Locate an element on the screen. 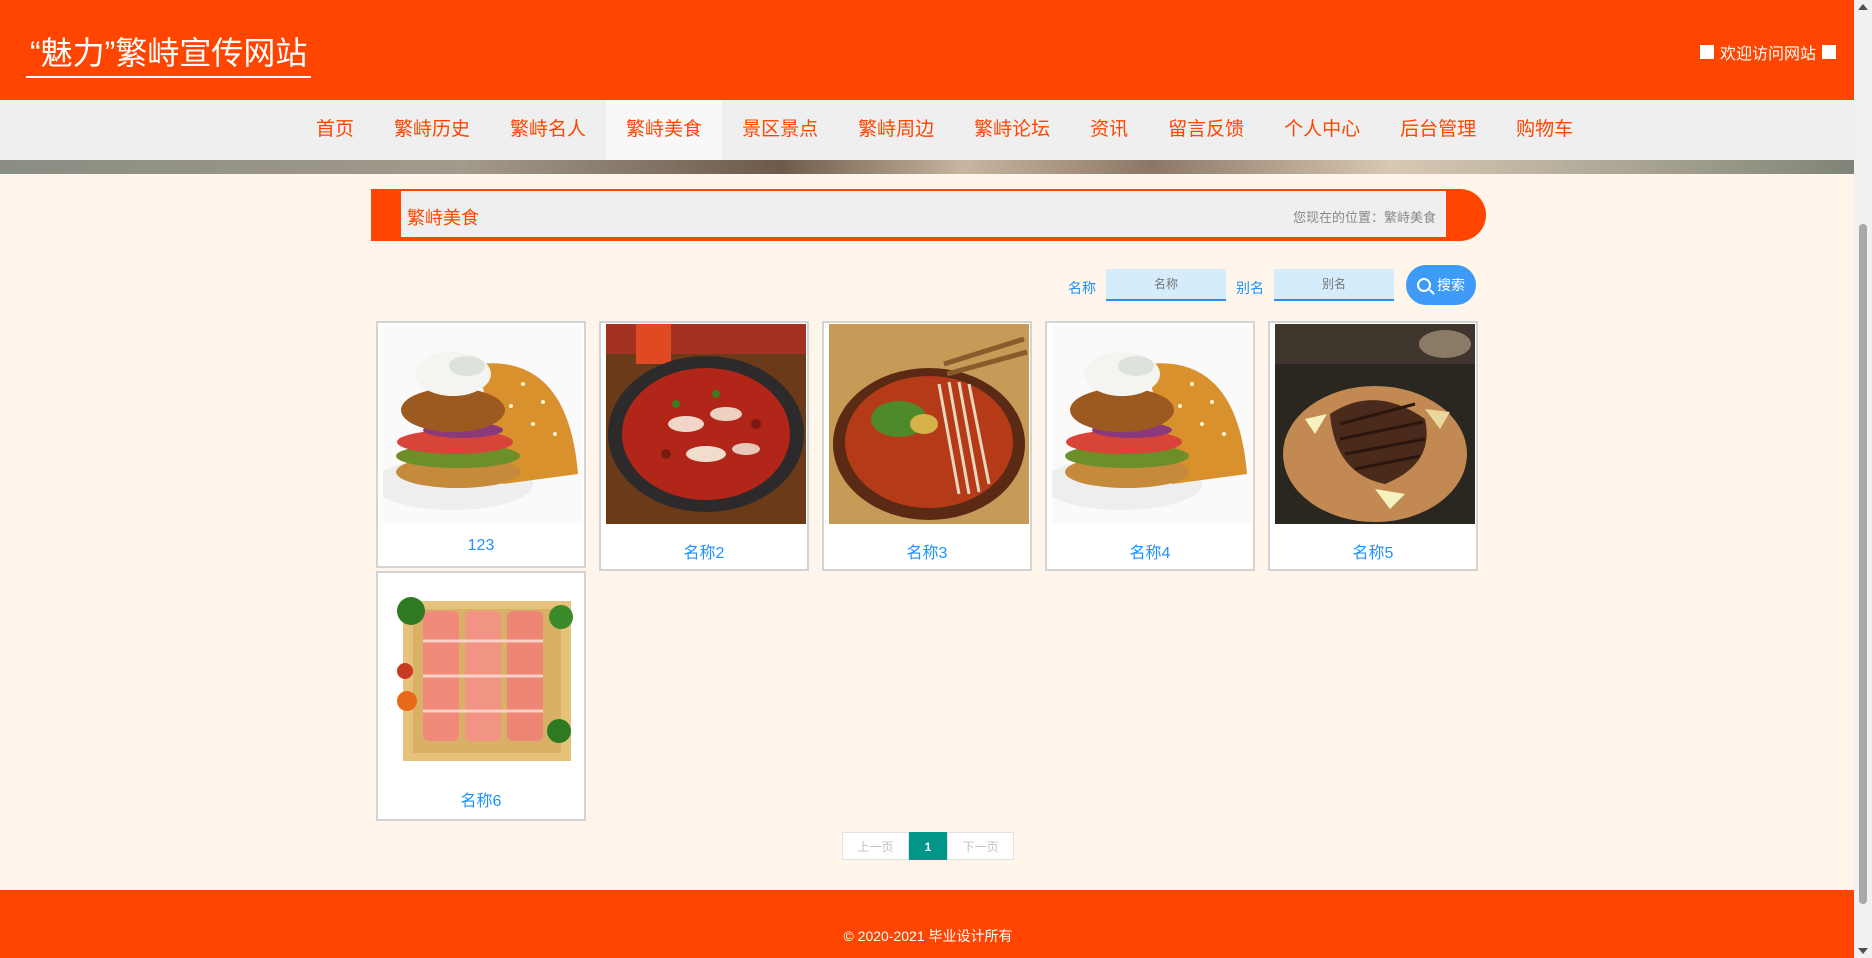 Image resolution: width=1872 pixels, height=958 pixels. site-title: “魅力”繁峙宣传网站 is located at coordinates (169, 53).